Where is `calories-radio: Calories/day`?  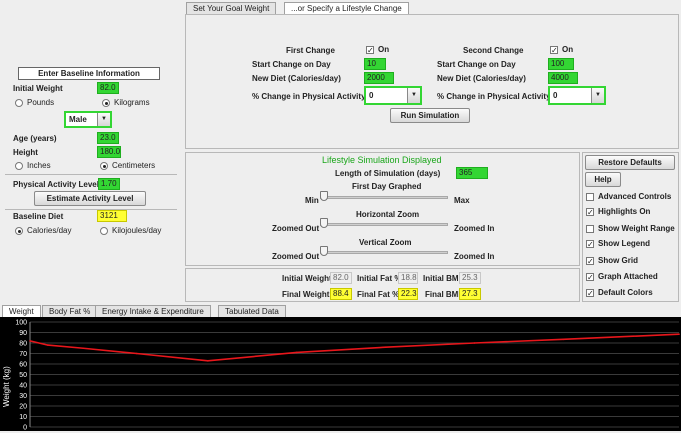 calories-radio: Calories/day is located at coordinates (43, 230).